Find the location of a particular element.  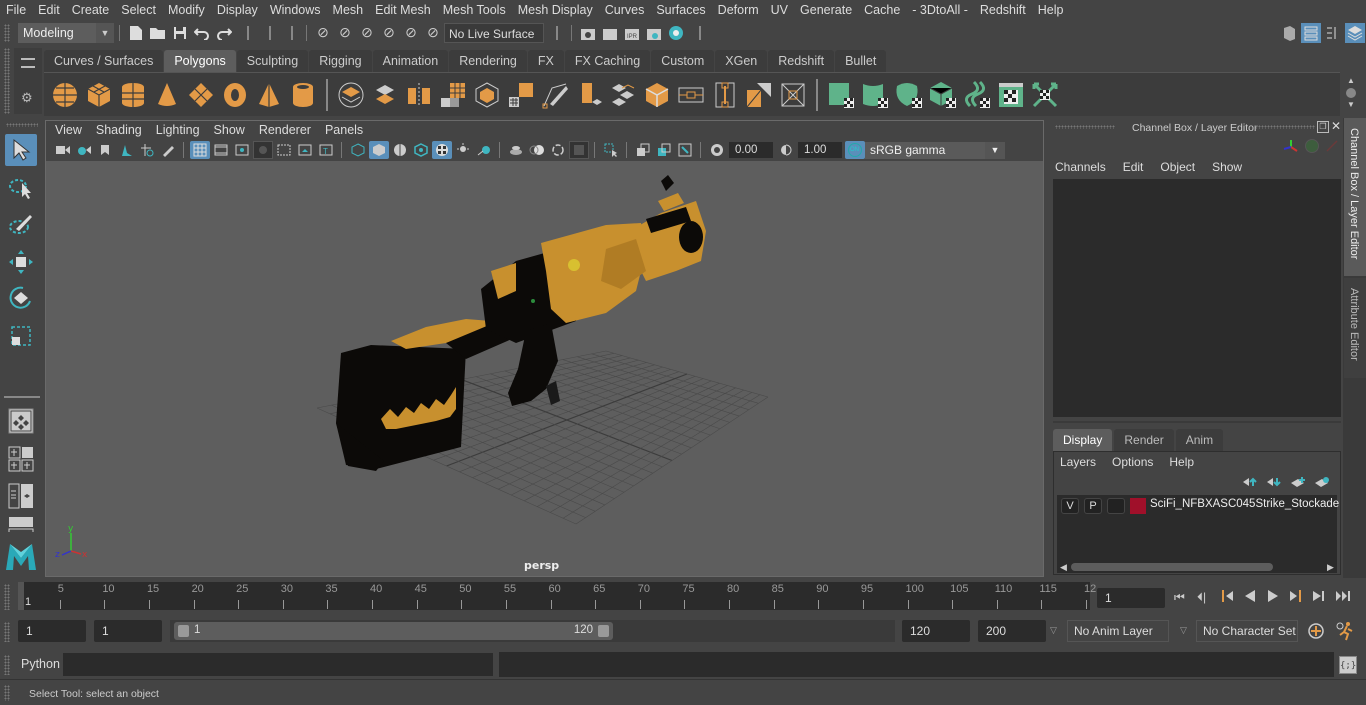

move-tool-icon is located at coordinates (21, 262).